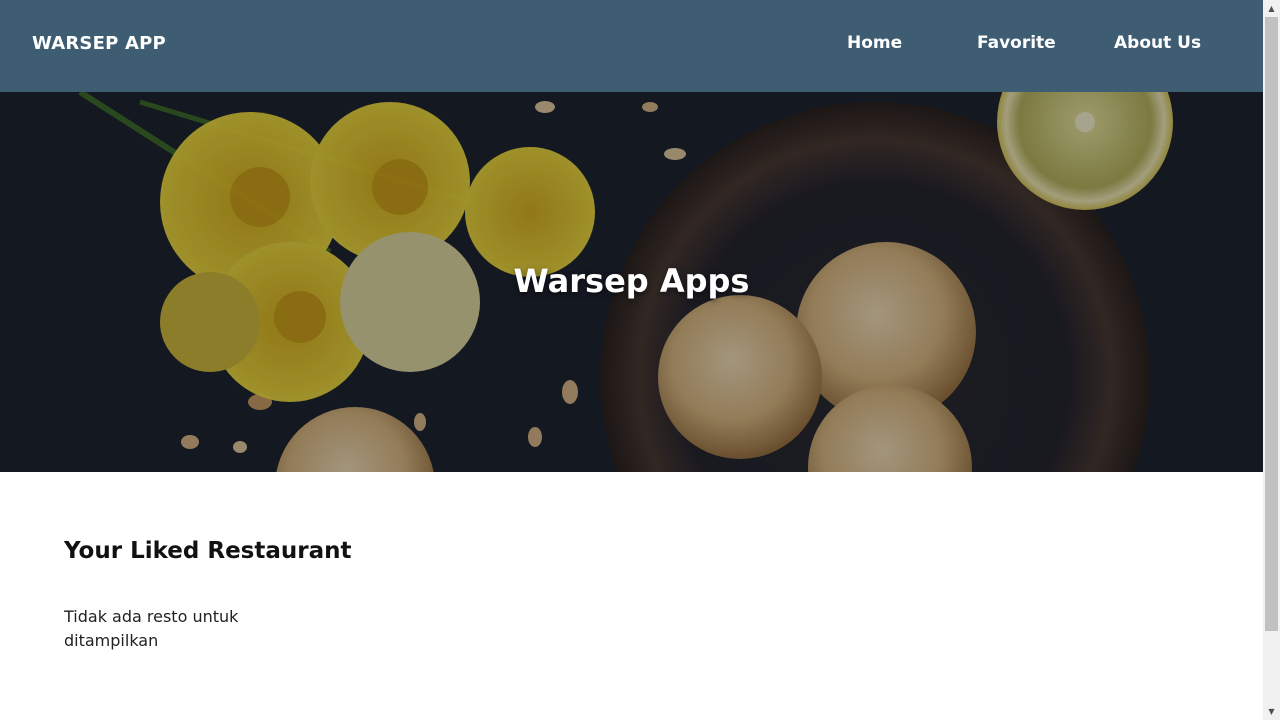 This screenshot has height=720, width=1280. What do you see at coordinates (99, 43) in the screenshot?
I see `brand-logo: WARSEP APP` at bounding box center [99, 43].